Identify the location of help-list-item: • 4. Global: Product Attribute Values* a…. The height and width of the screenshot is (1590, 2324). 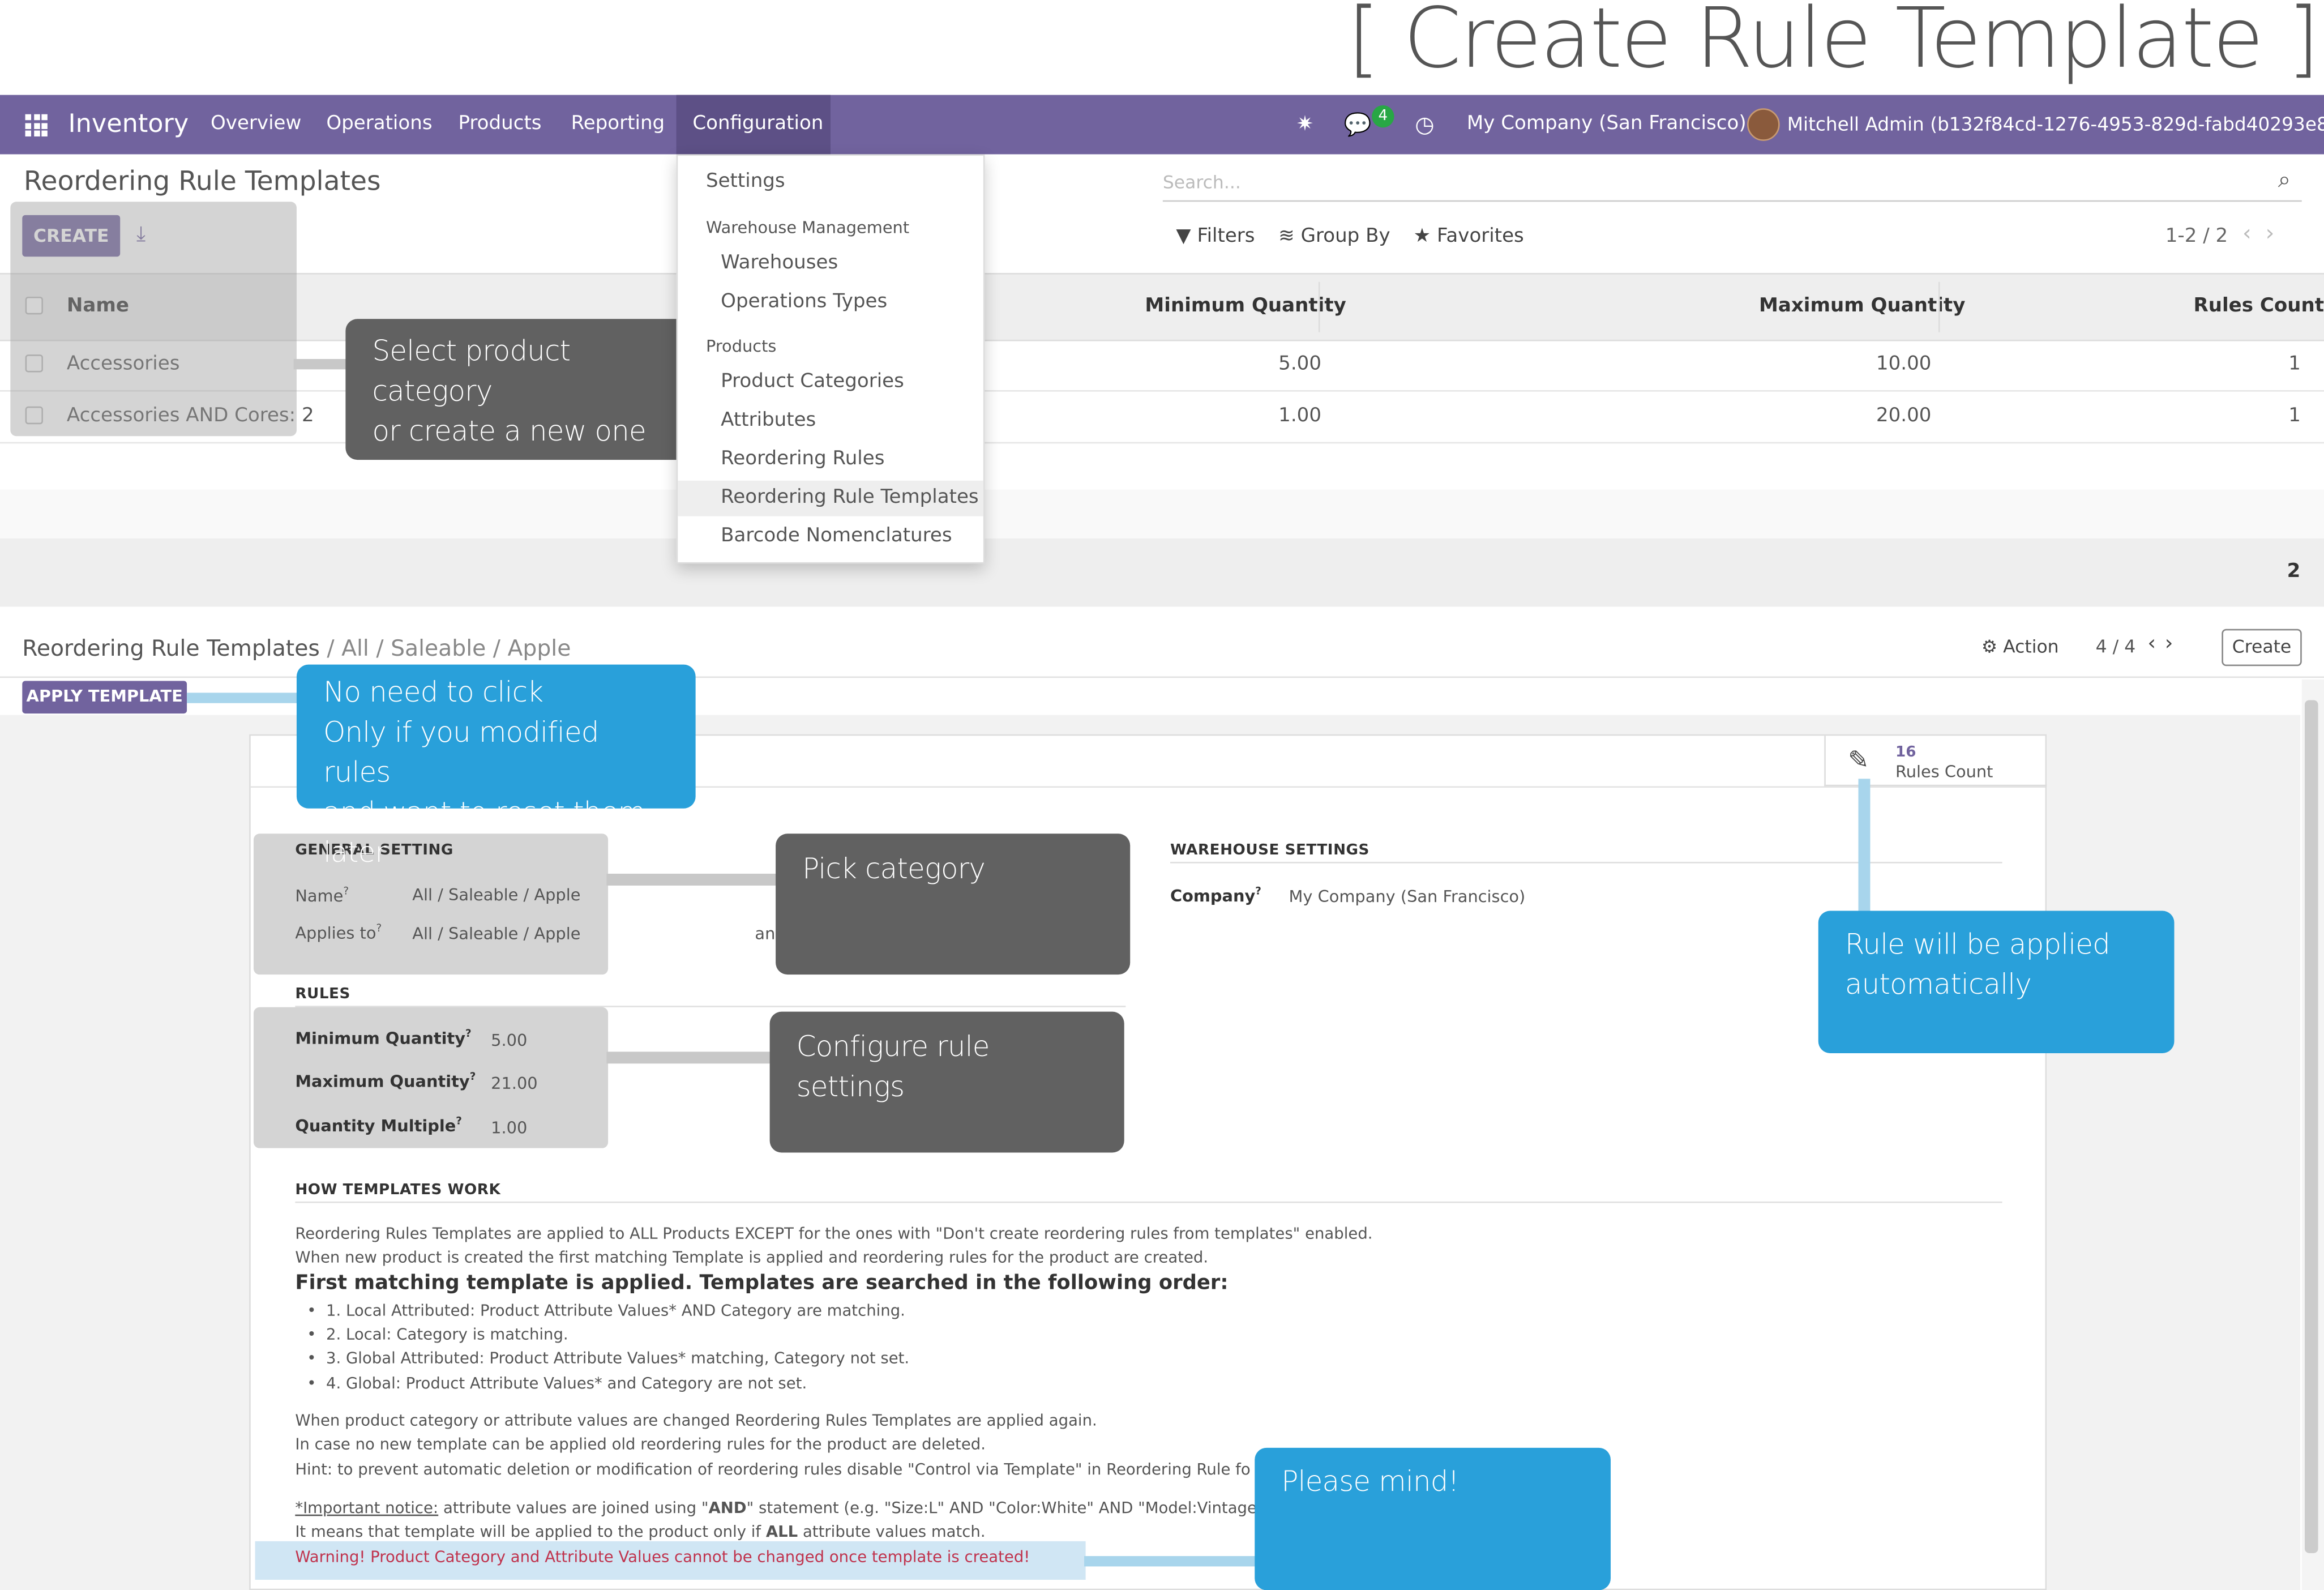
(557, 1384).